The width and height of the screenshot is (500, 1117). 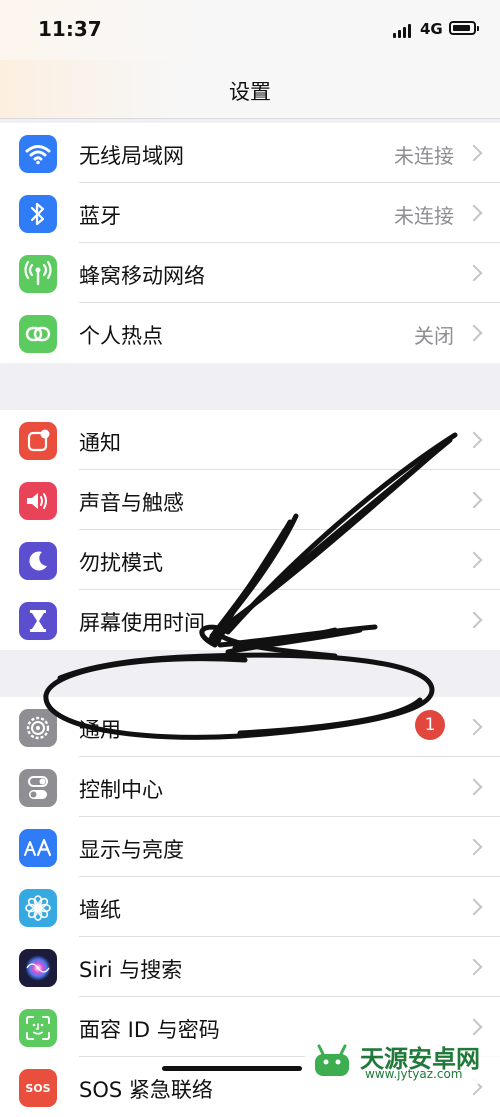 What do you see at coordinates (38, 968) in the screenshot?
I see `siri-icon` at bounding box center [38, 968].